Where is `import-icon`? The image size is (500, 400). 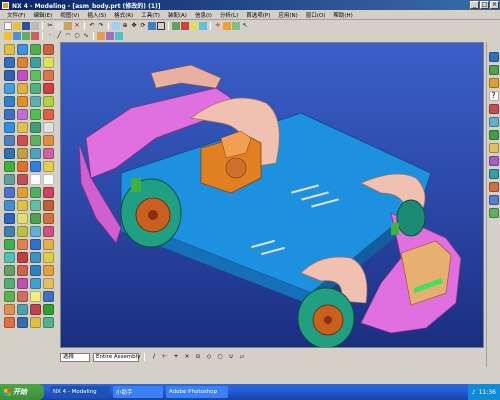 import-icon is located at coordinates (48, 309).